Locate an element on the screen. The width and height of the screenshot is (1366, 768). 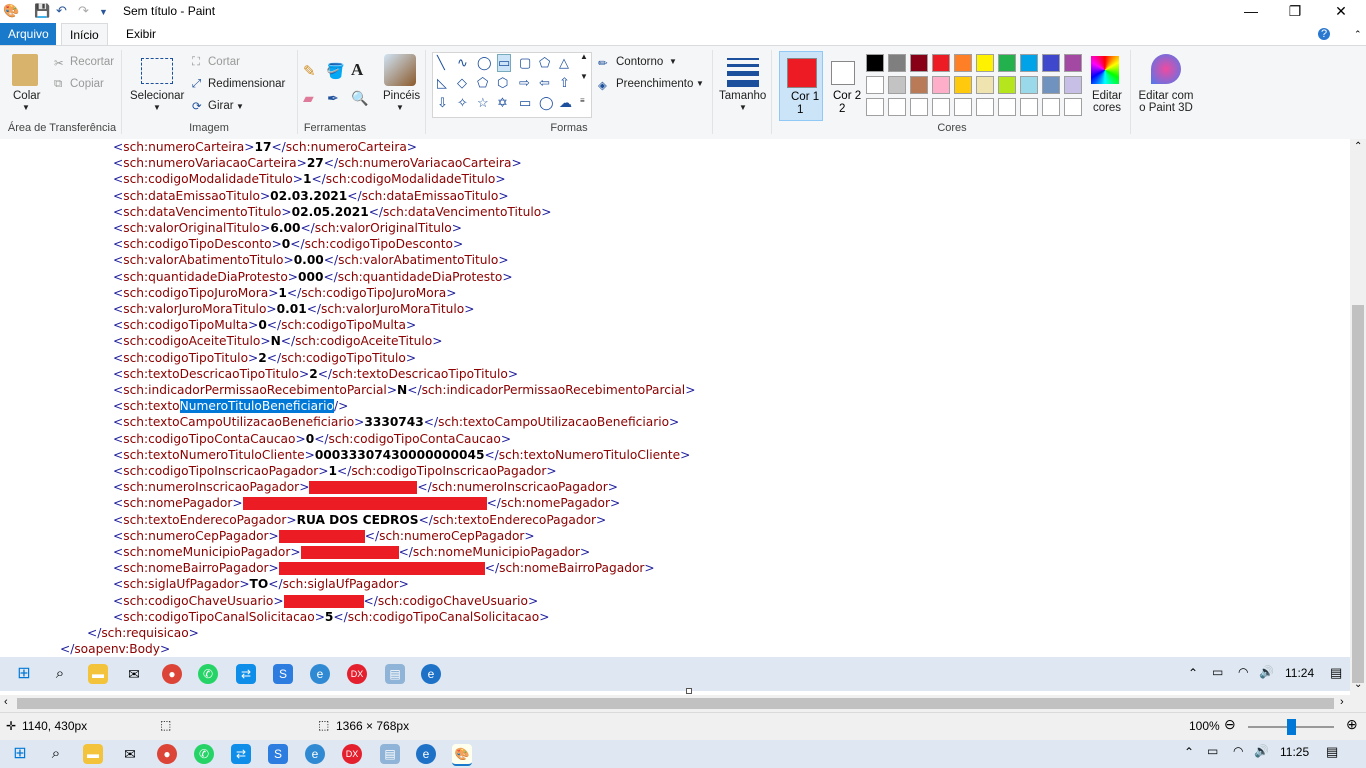
rotate-button: Girar is located at coordinates (221, 106).